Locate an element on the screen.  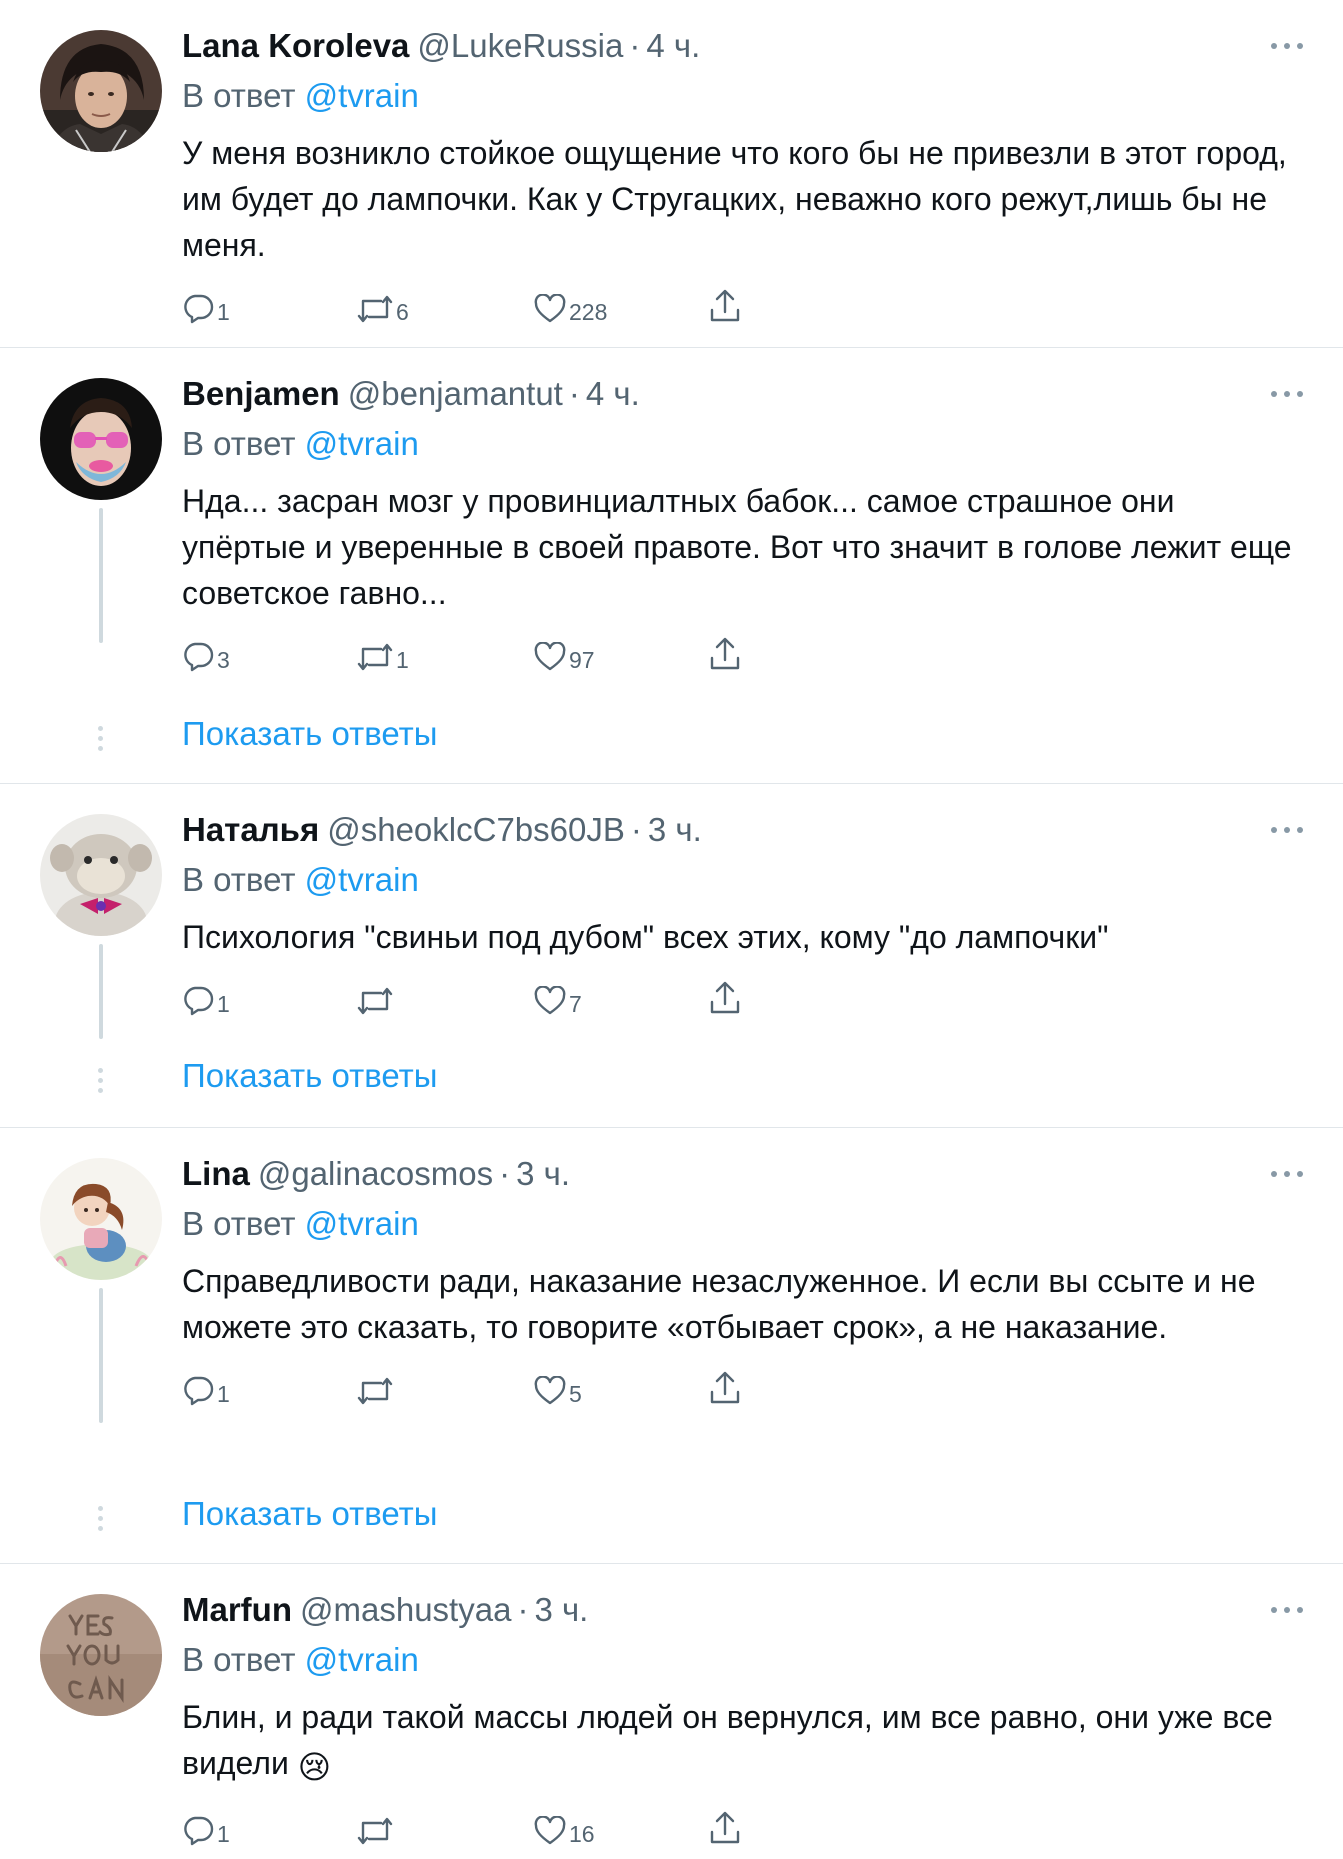
tweet-header: Marfun @mashustyaa · 3 ч. is located at coordinates (742, 1610).